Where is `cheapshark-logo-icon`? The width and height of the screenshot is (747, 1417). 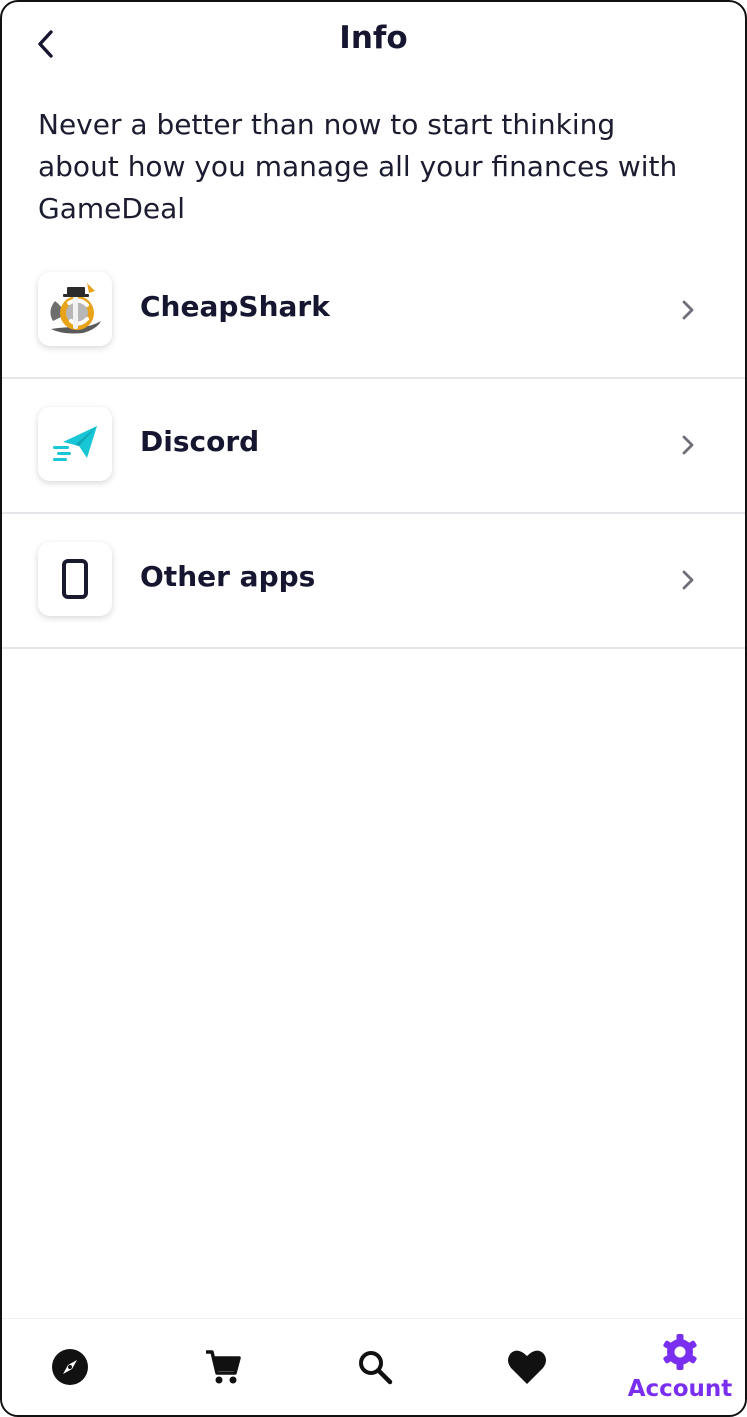
cheapshark-logo-icon is located at coordinates (75, 308).